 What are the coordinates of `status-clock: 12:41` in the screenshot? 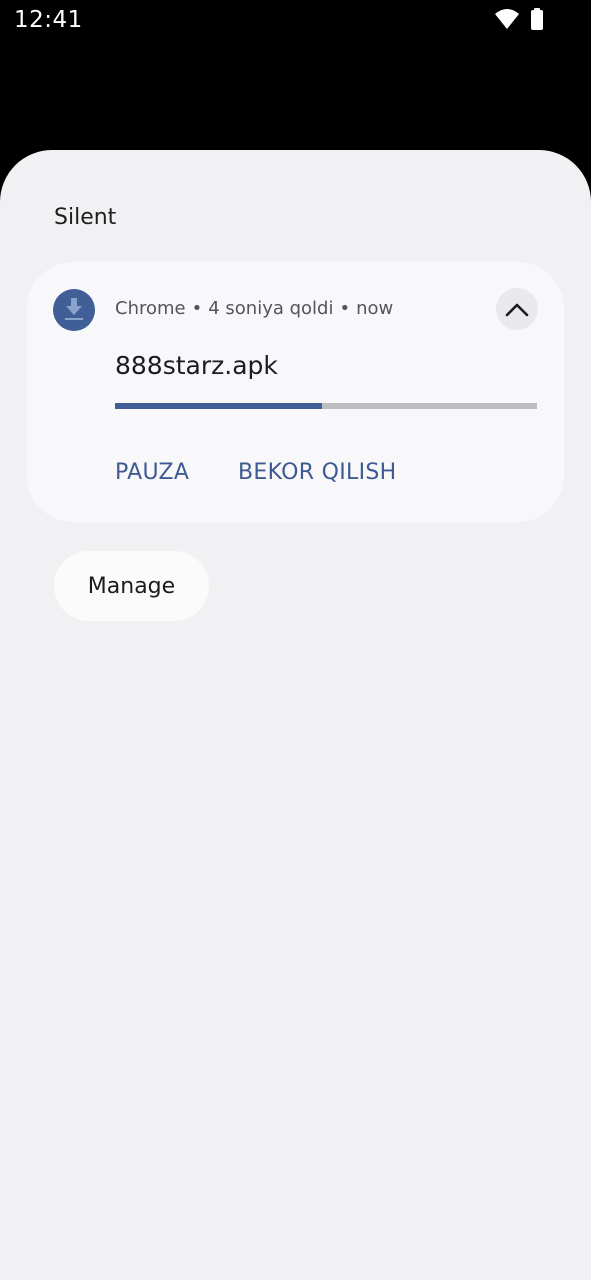 It's located at (48, 20).